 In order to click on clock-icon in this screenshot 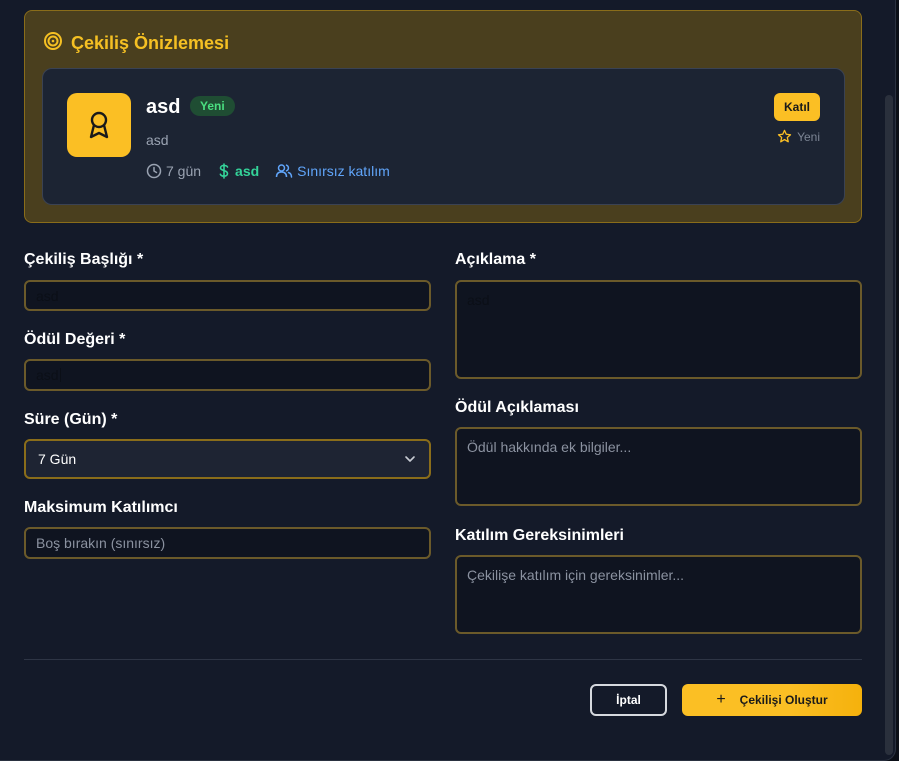, I will do `click(154, 171)`.